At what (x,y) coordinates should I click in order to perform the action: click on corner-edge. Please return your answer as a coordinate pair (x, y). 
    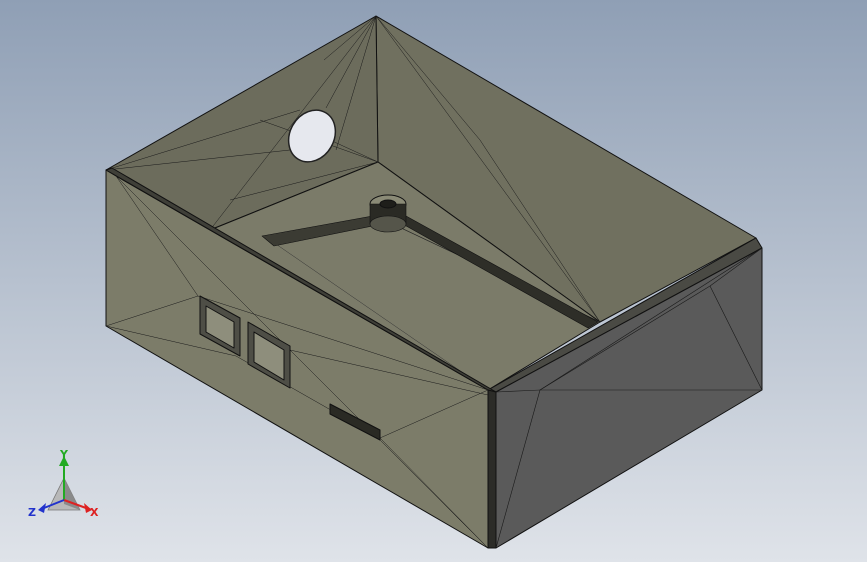
    Looking at the image, I should click on (492, 469).